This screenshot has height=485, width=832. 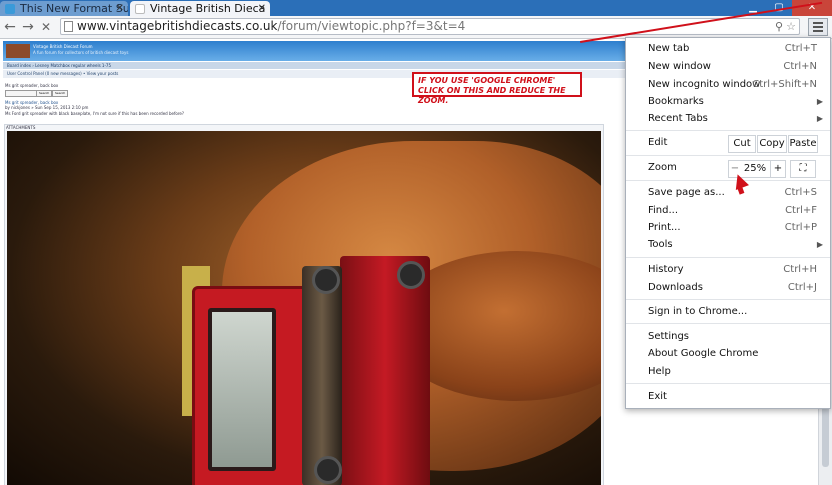 What do you see at coordinates (18, 51) in the screenshot?
I see `forum-logo` at bounding box center [18, 51].